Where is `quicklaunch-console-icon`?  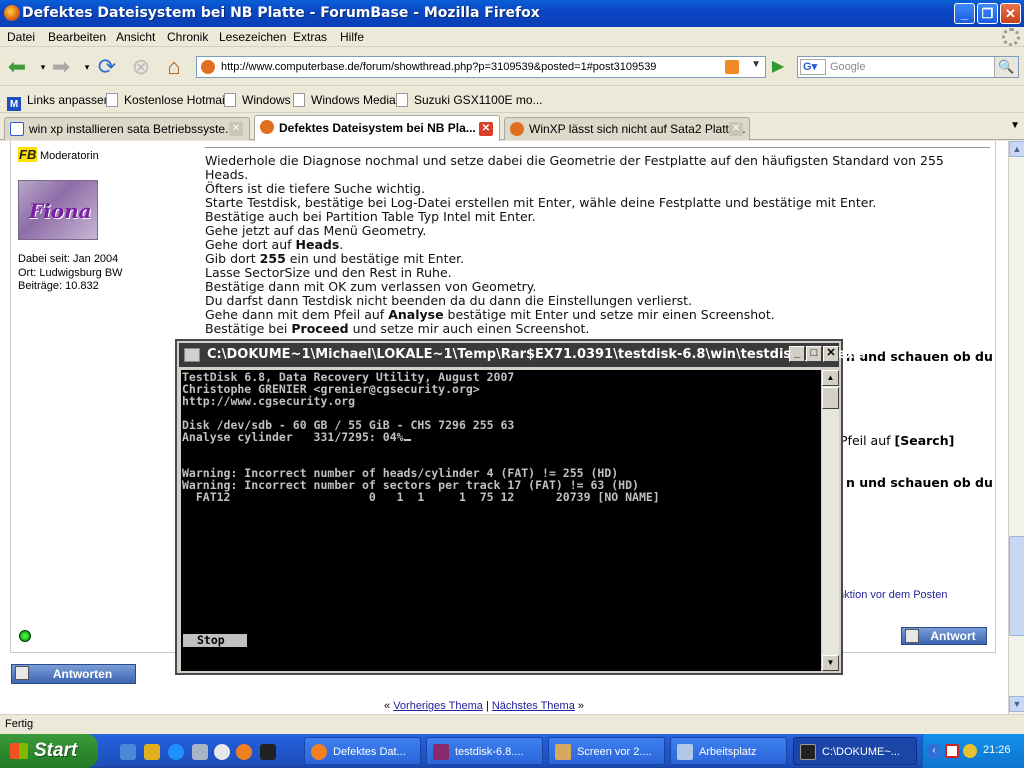
quicklaunch-console-icon is located at coordinates (268, 752).